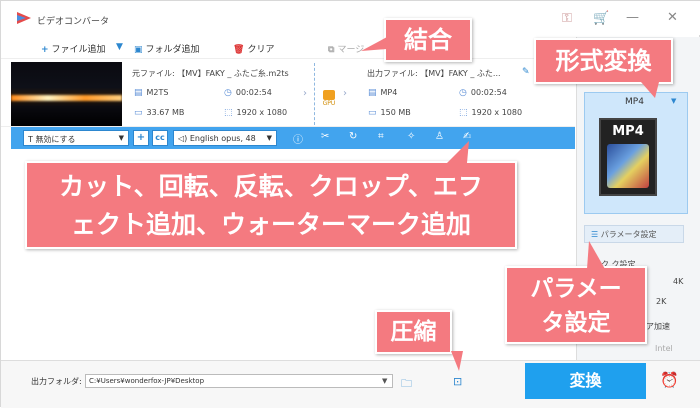 The image size is (700, 408). Describe the element at coordinates (329, 101) in the screenshot. I see `gpu-badge: GPU` at that location.